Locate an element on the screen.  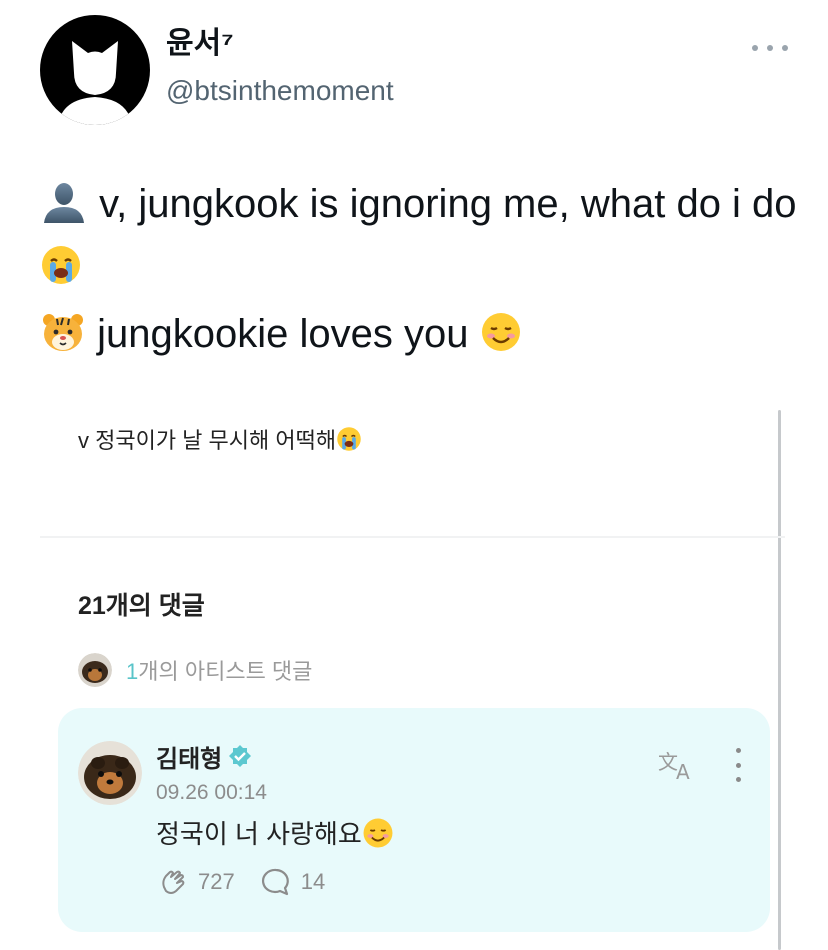
embedded-post-text: v 정국이가 날 무시해 어떡해 is located at coordinates (220, 442).